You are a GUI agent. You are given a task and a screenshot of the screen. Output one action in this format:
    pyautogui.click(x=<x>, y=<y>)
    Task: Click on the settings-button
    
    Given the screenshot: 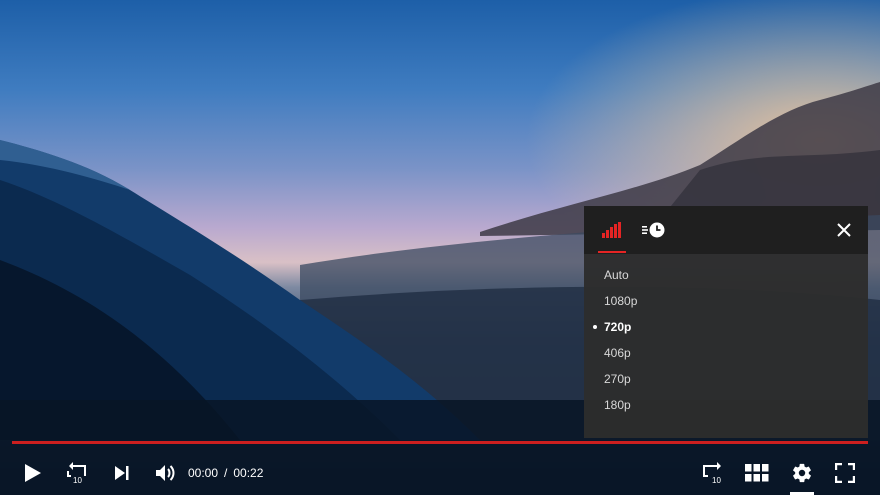 What is the action you would take?
    pyautogui.click(x=802, y=473)
    